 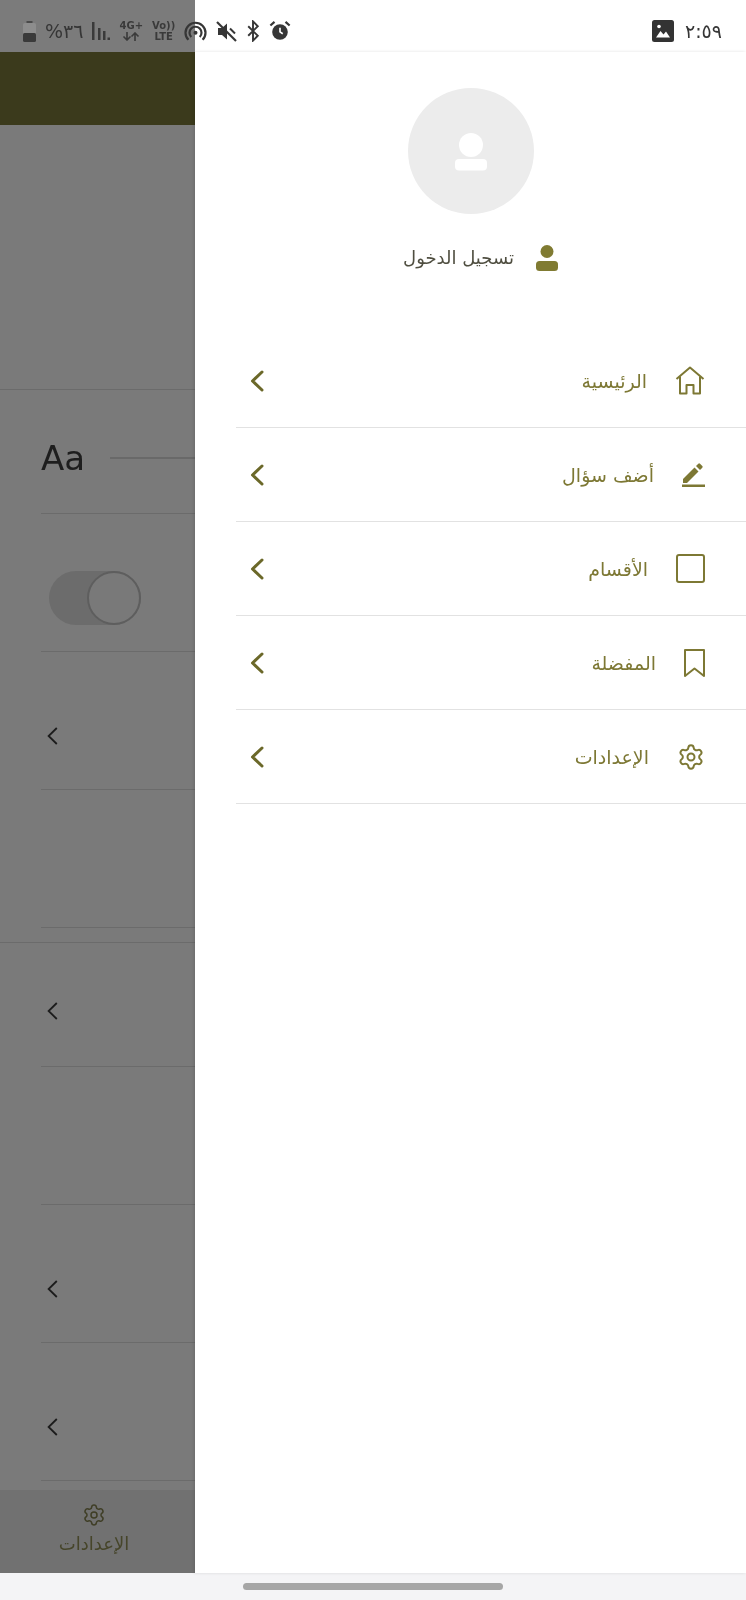 I want to click on square-icon, so click(x=690, y=568).